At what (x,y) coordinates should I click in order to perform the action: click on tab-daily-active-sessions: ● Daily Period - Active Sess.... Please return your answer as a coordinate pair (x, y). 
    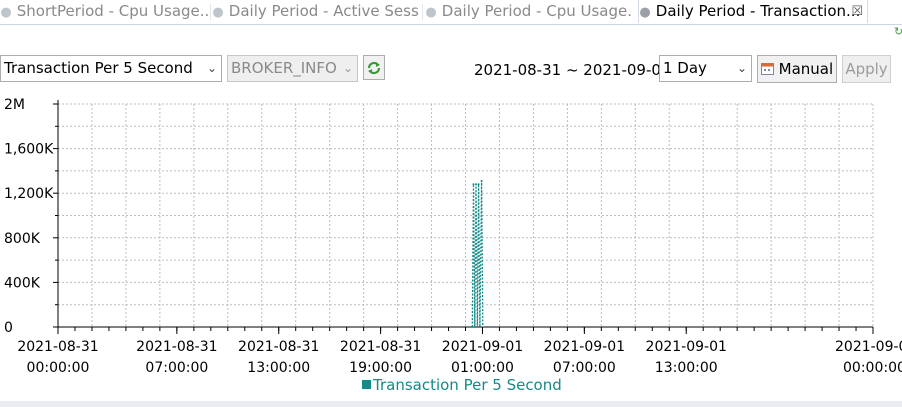
    Looking at the image, I should click on (316, 11).